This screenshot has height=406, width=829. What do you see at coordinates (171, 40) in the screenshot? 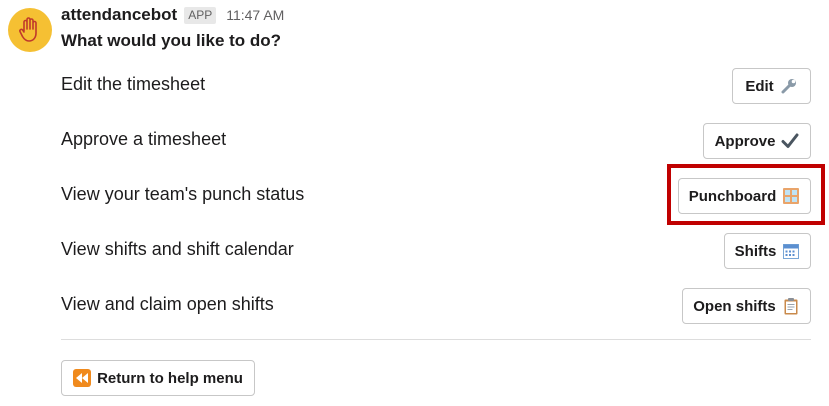
I see `message-prompt: What would you like to do?` at bounding box center [171, 40].